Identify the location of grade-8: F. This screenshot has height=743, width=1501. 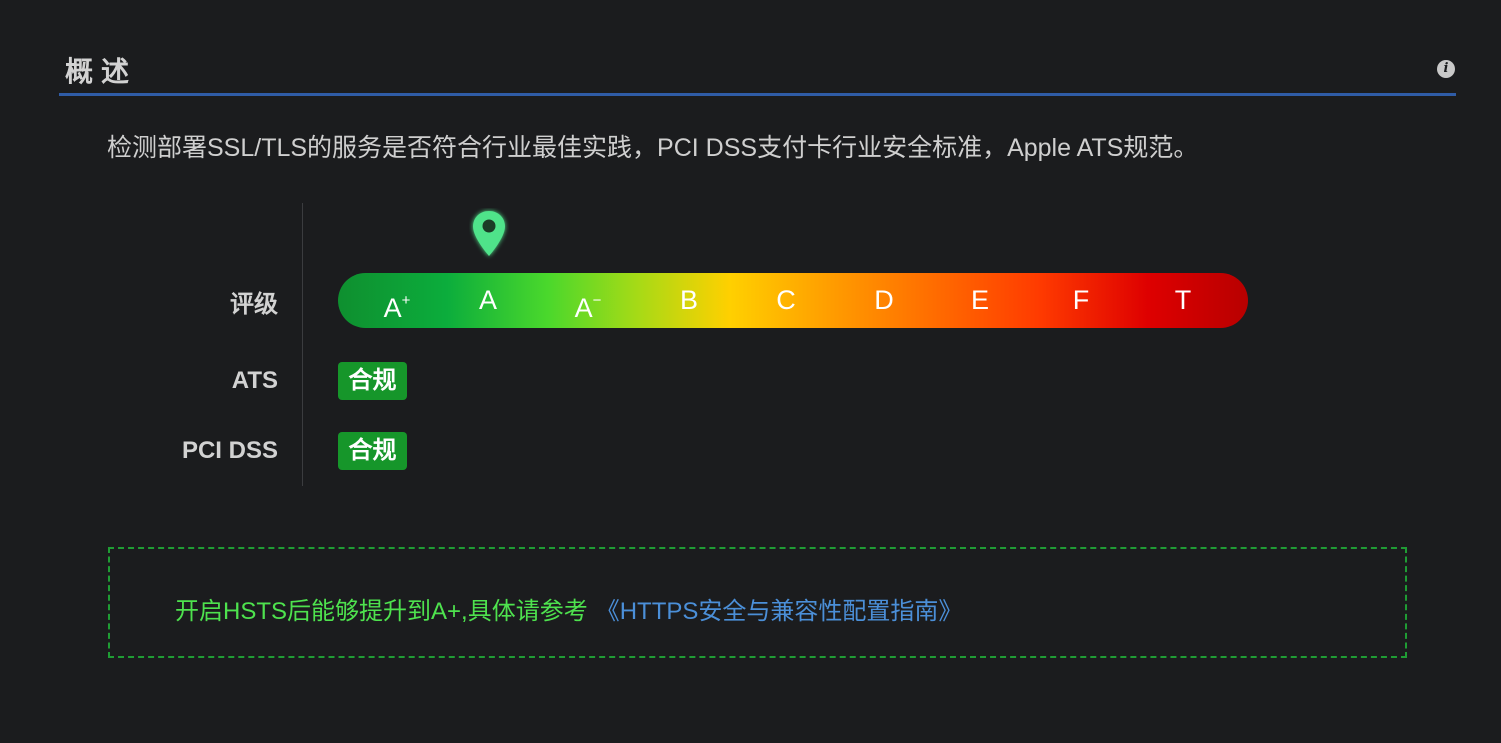
(1081, 300).